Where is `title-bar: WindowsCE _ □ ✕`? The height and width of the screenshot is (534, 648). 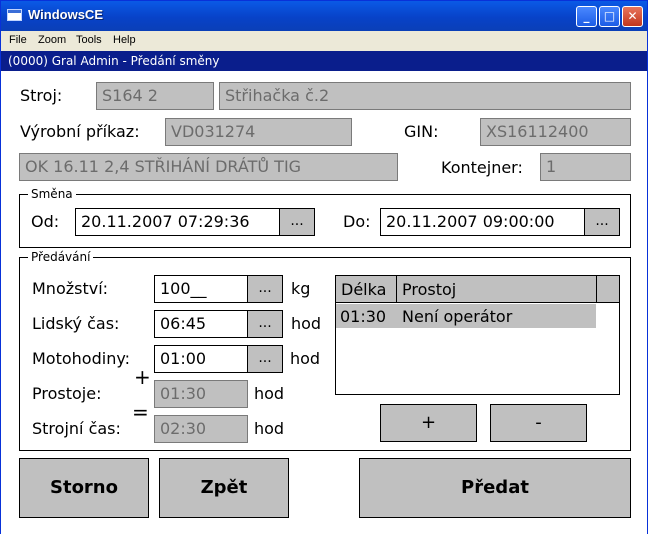
title-bar: WindowsCE _ □ ✕ is located at coordinates (324, 16).